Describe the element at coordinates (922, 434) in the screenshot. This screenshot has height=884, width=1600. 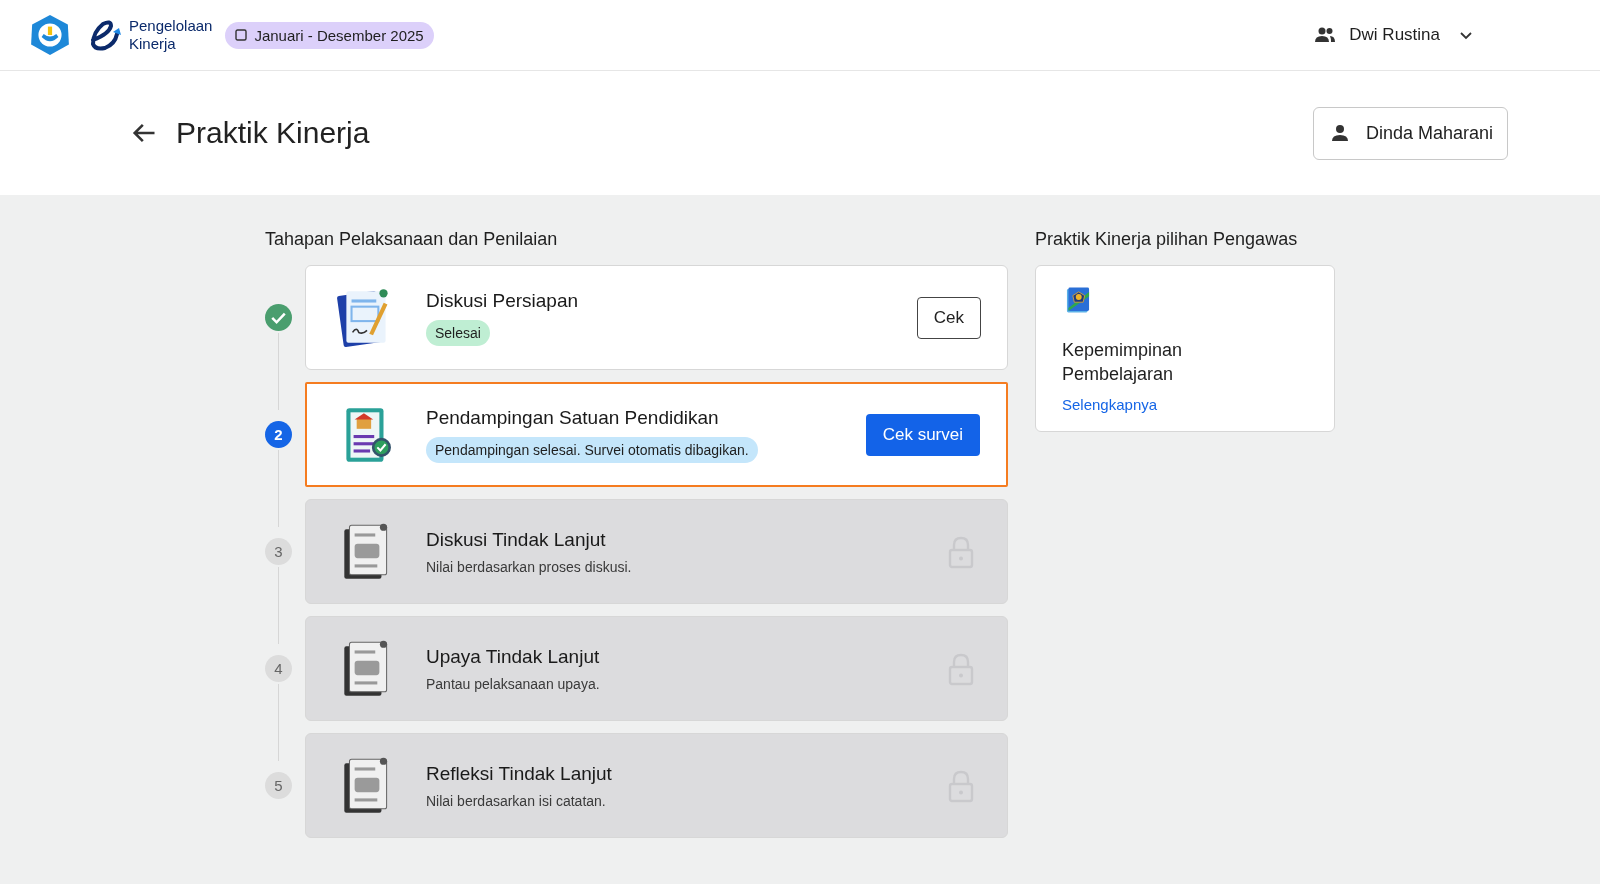
I see `primary-button: Cek survei` at that location.